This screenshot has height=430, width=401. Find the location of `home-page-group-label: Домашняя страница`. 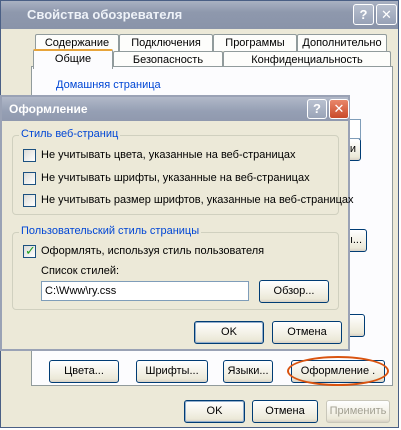

home-page-group-label: Домашняя страница is located at coordinates (108, 85).